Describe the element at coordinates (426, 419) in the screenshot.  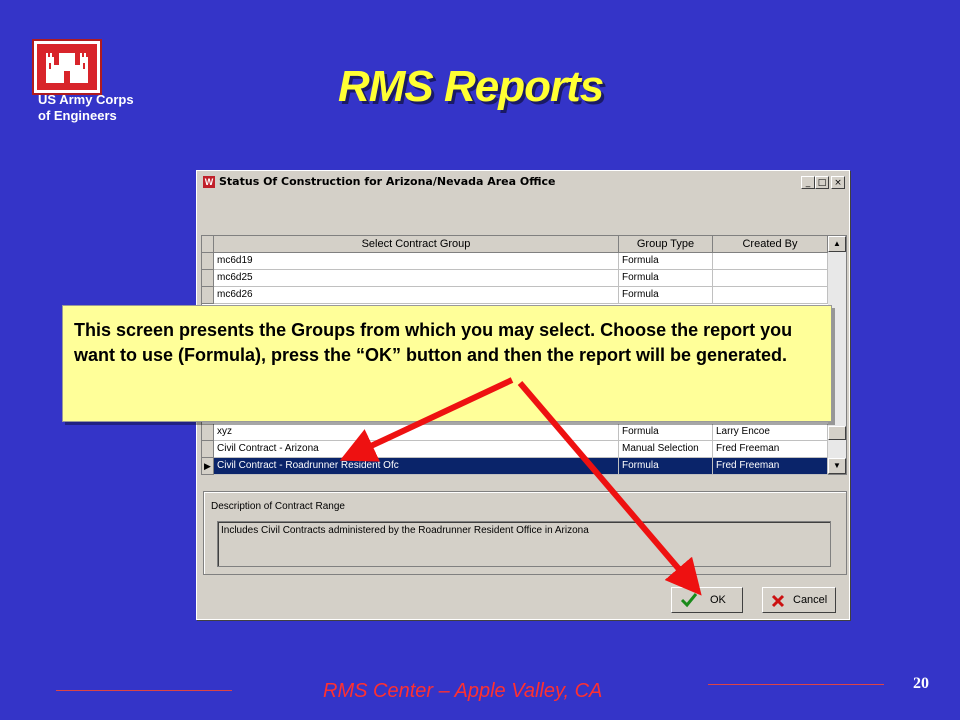
I see `arrow-to-row` at that location.